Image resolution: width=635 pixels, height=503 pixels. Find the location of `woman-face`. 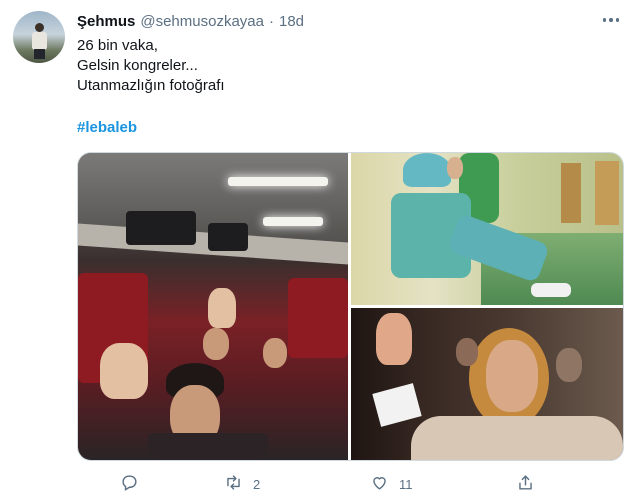

woman-face is located at coordinates (512, 376).